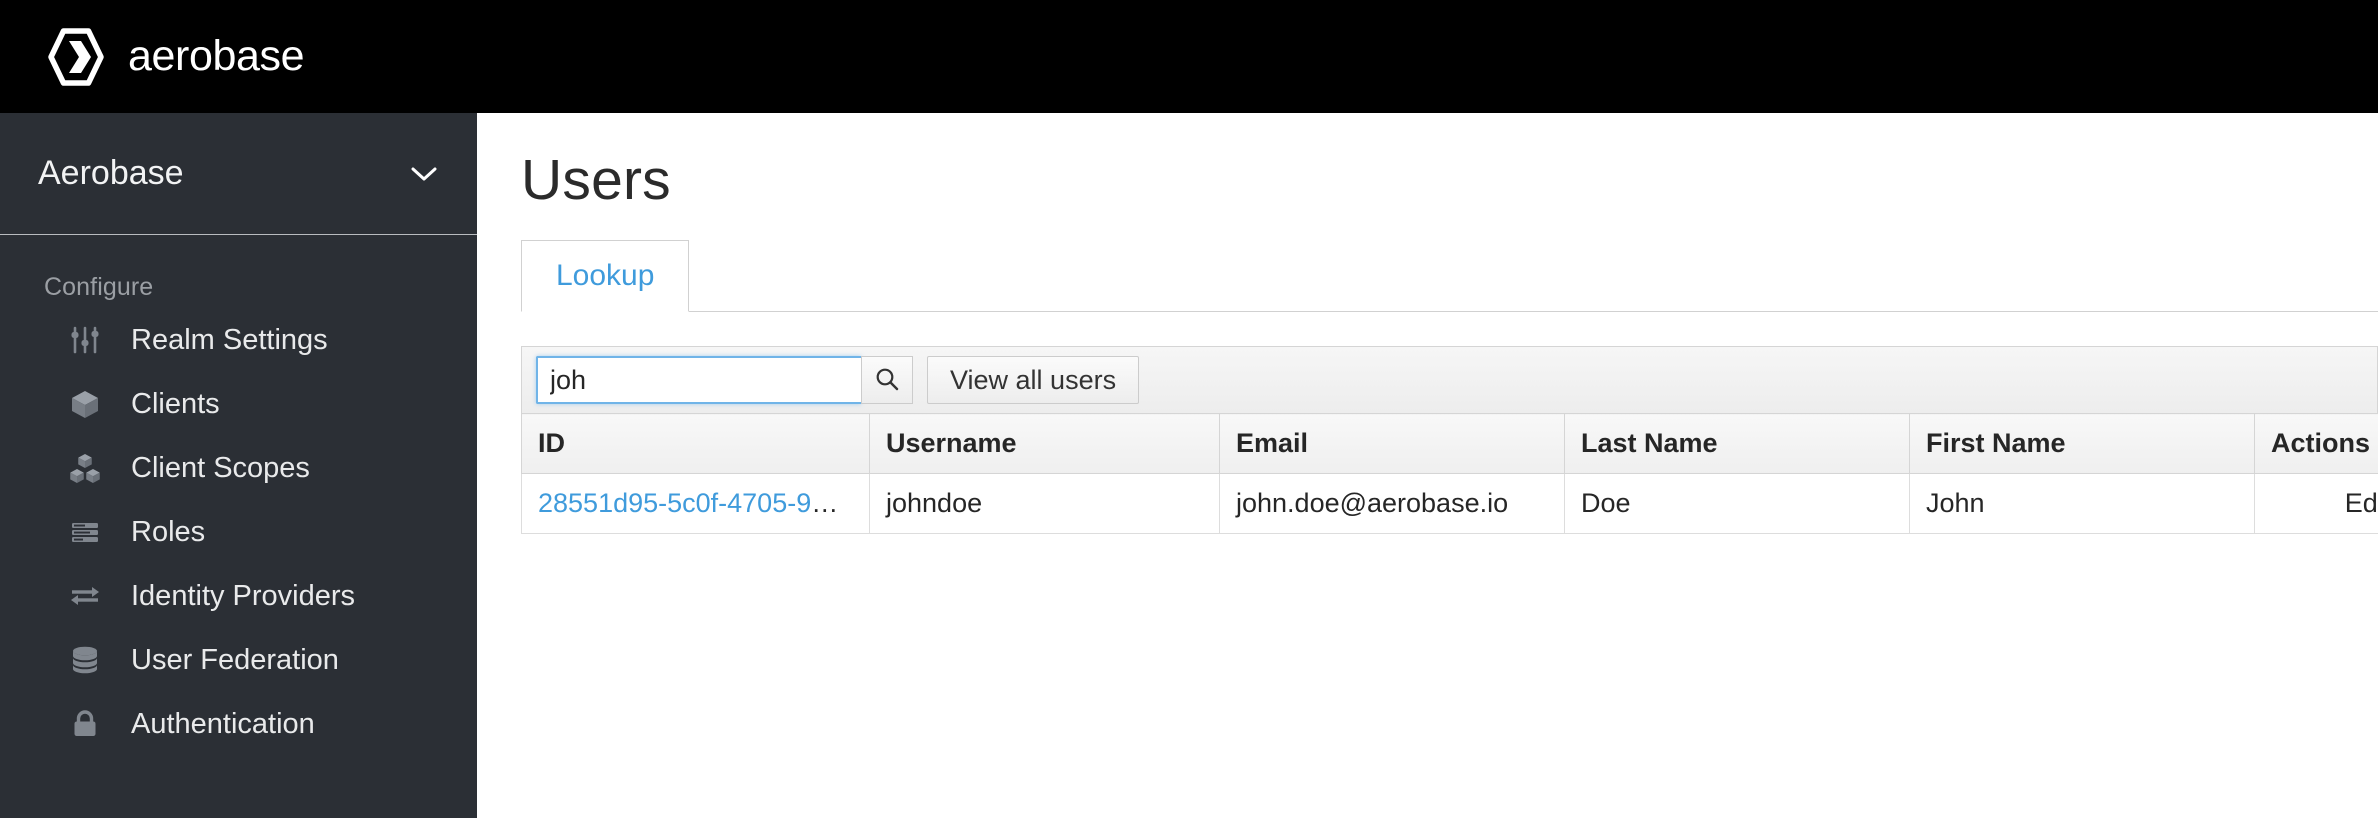  What do you see at coordinates (1737, 503) in the screenshot?
I see `cell-last-name: Doe` at bounding box center [1737, 503].